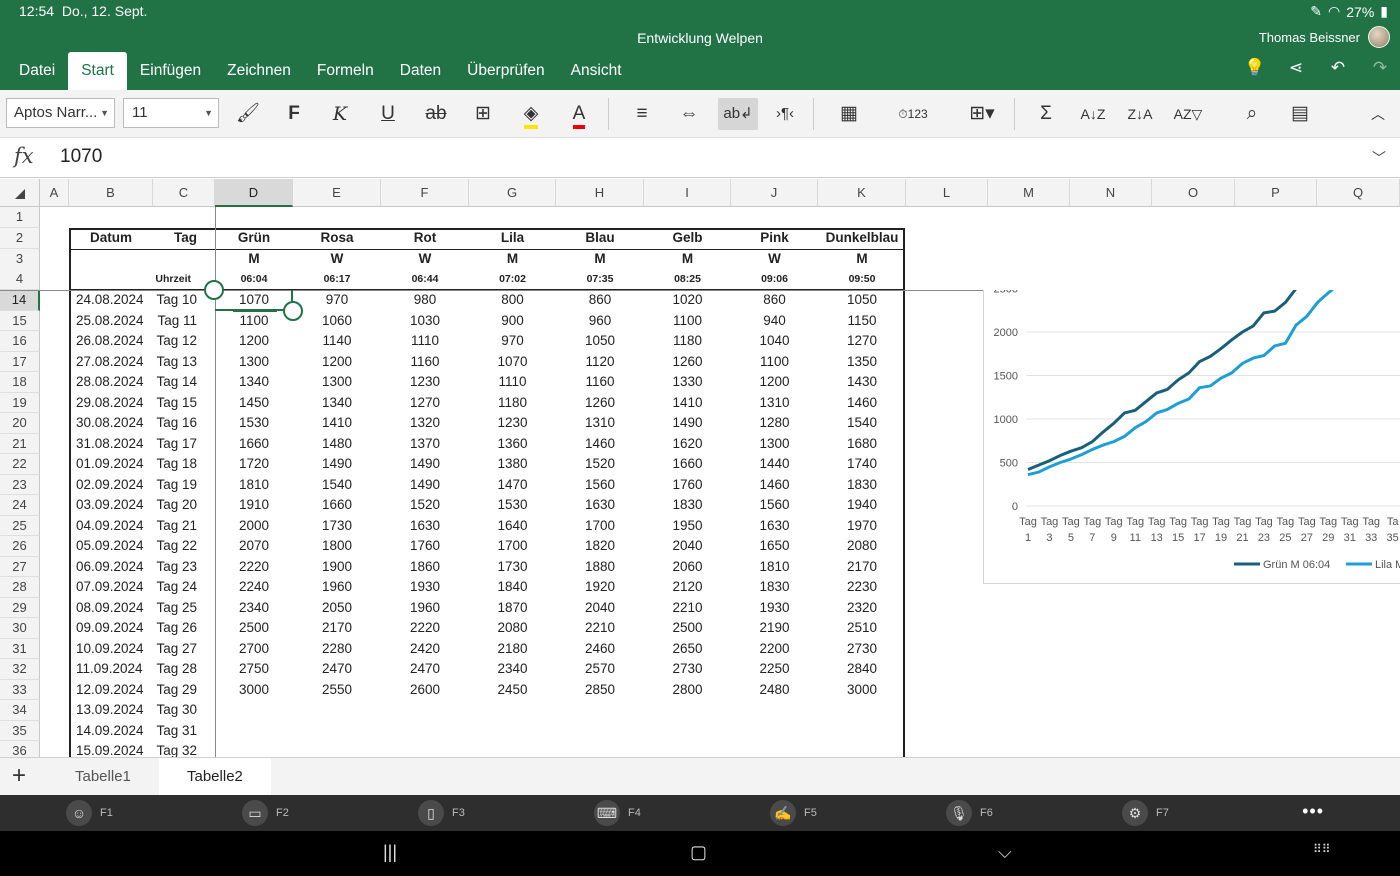 The width and height of the screenshot is (1400, 876). What do you see at coordinates (512, 649) in the screenshot?
I see `cell-weight: 2180` at bounding box center [512, 649].